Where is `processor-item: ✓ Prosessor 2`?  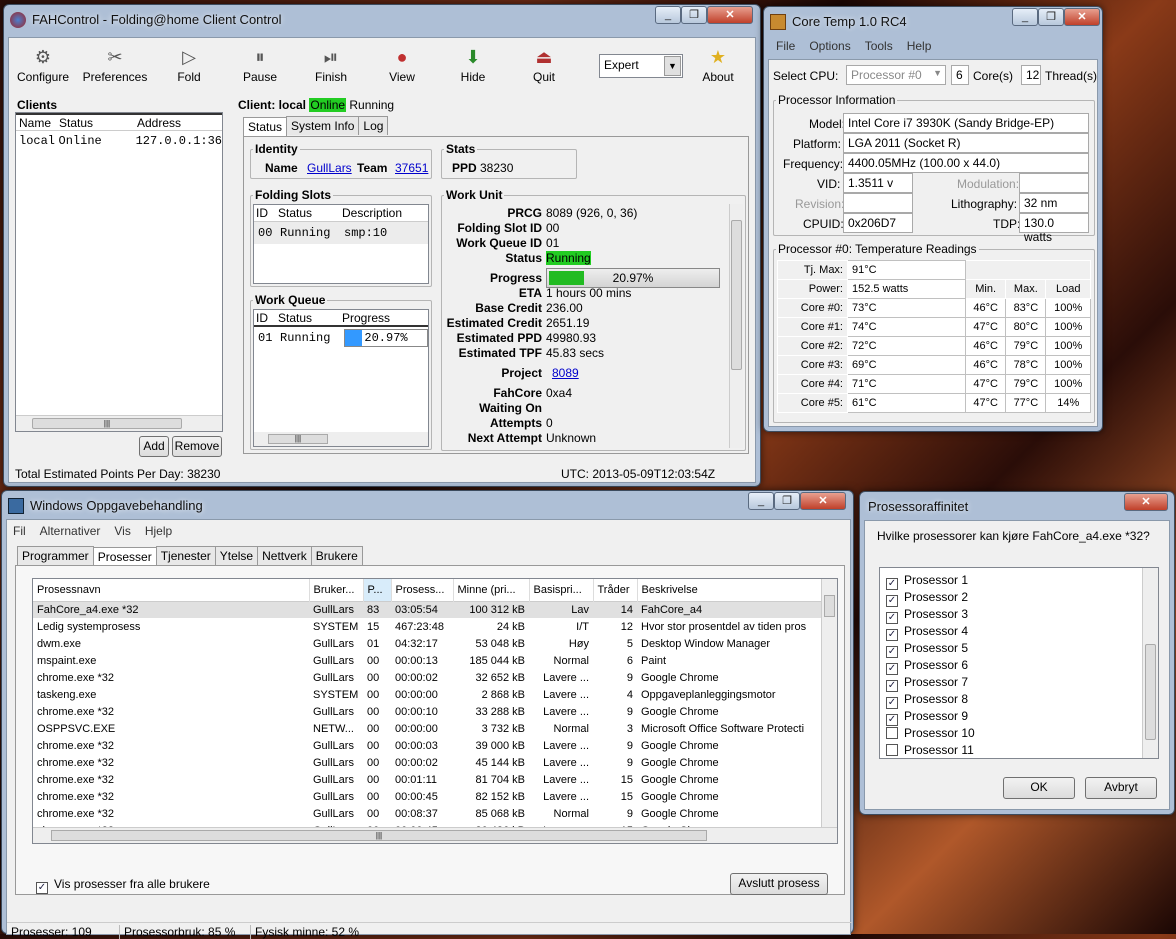
processor-item: ✓ Prosessor 2 is located at coordinates (1019, 598).